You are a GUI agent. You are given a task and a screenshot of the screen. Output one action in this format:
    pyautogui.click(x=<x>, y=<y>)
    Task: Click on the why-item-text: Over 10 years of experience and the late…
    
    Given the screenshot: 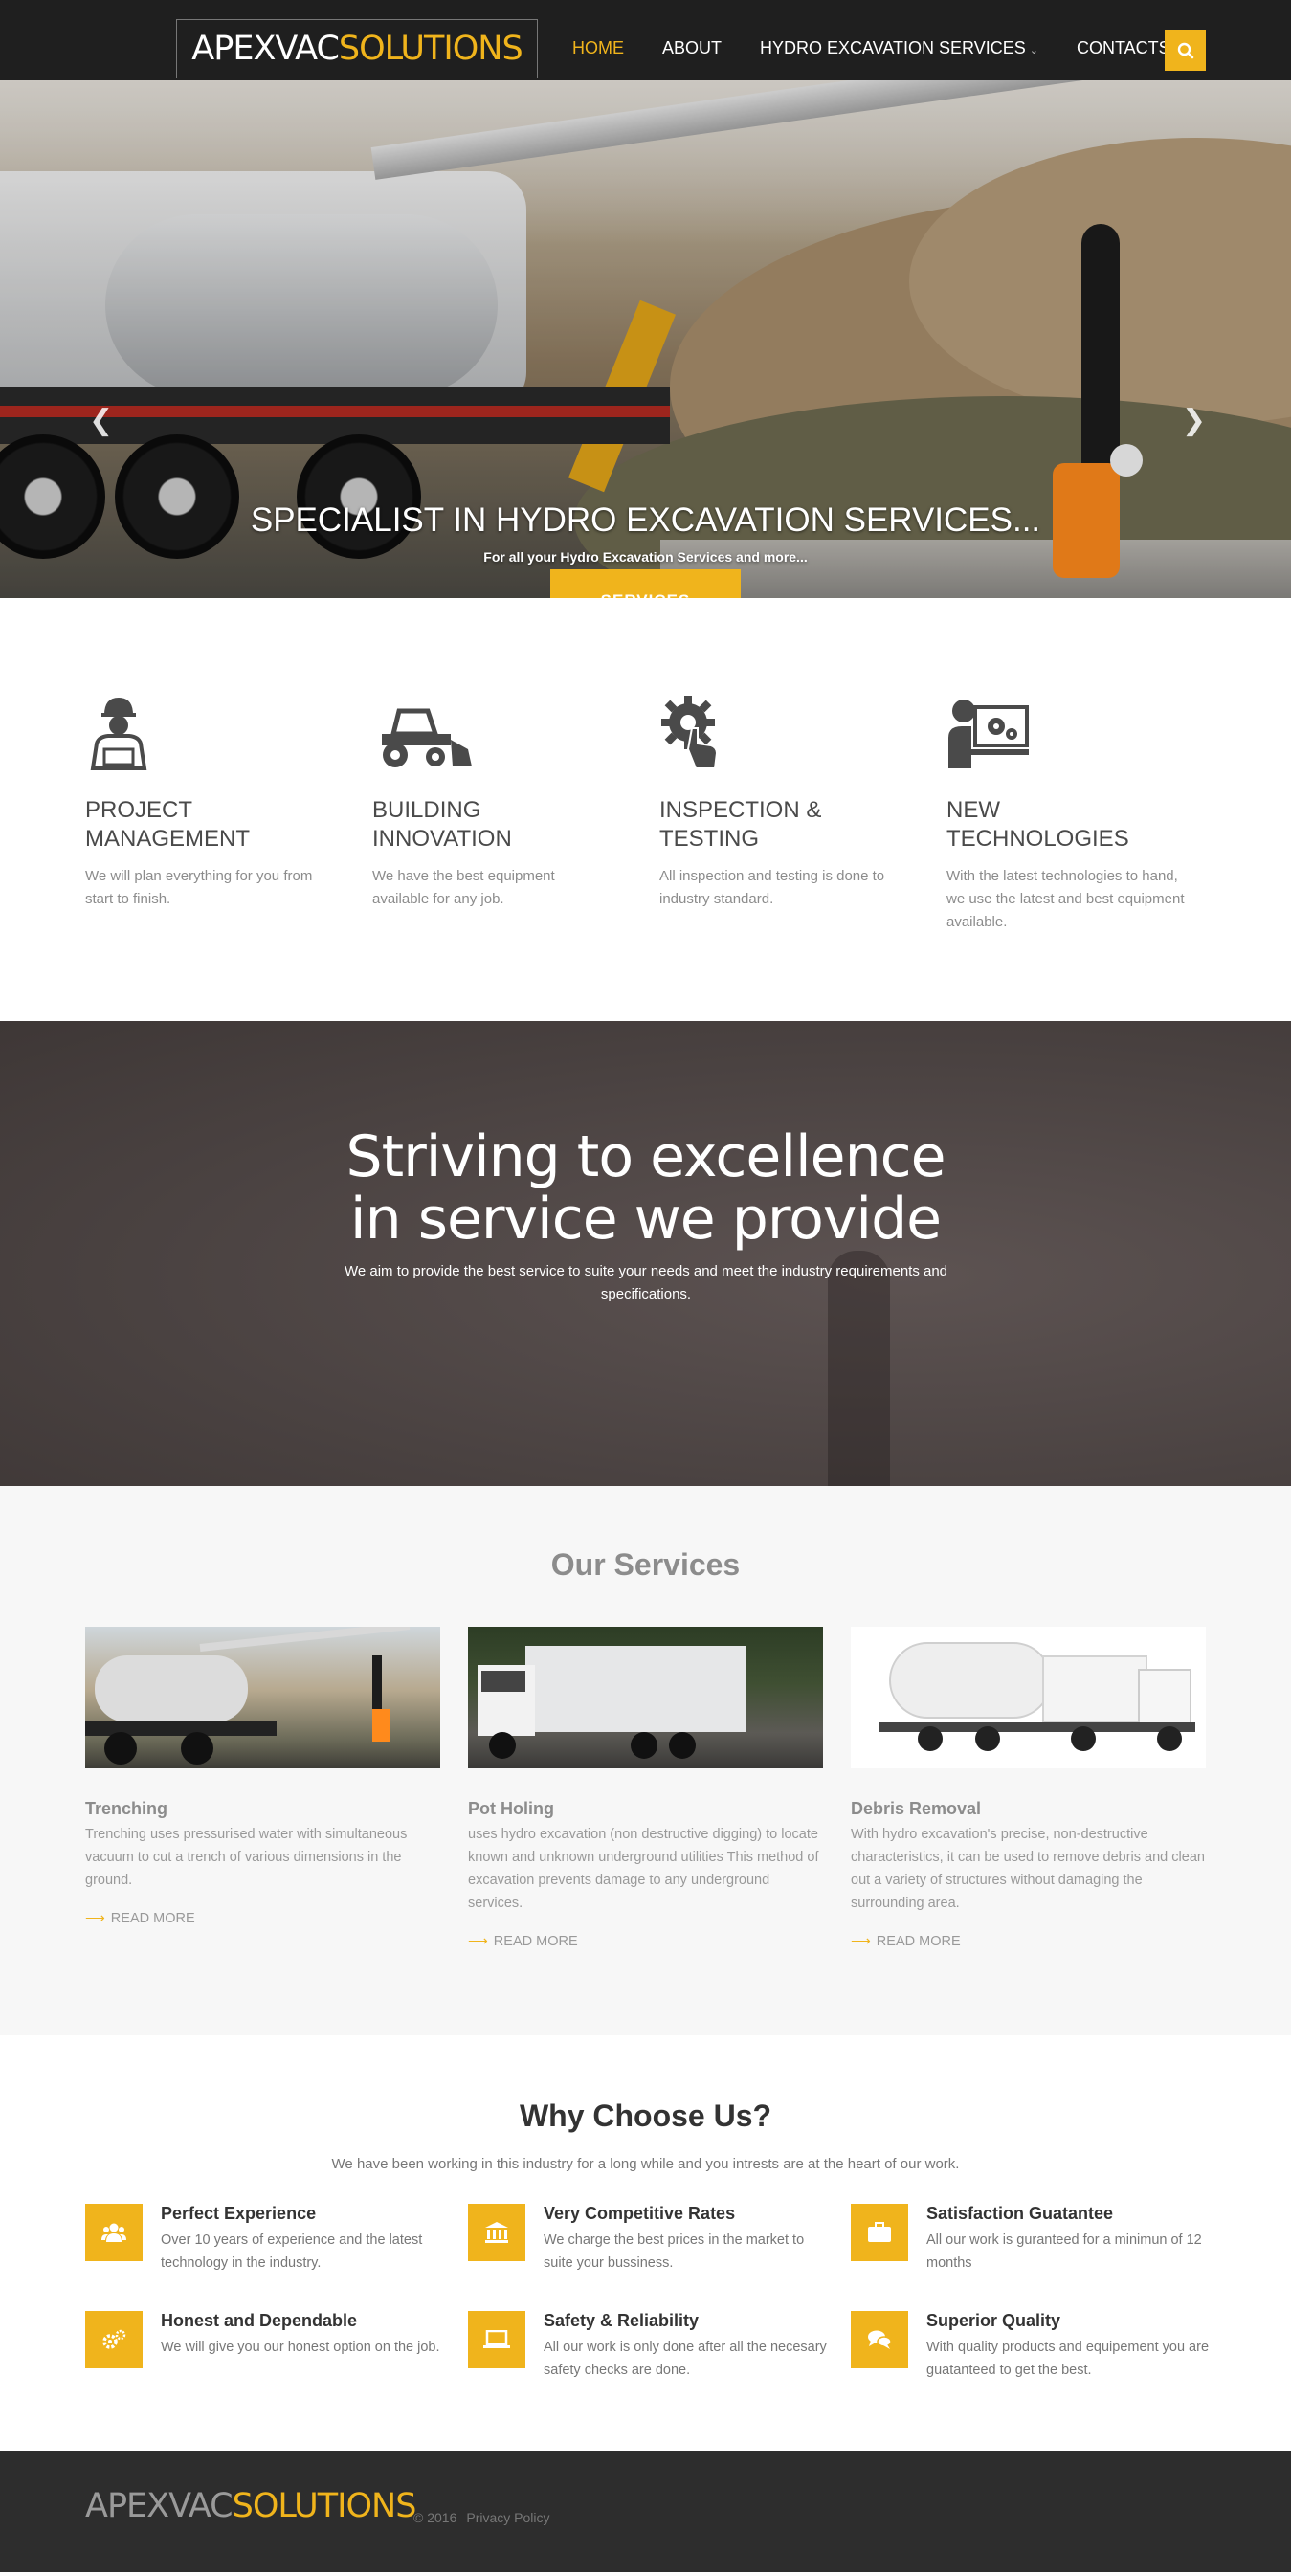 What is the action you would take?
    pyautogui.click(x=292, y=2251)
    